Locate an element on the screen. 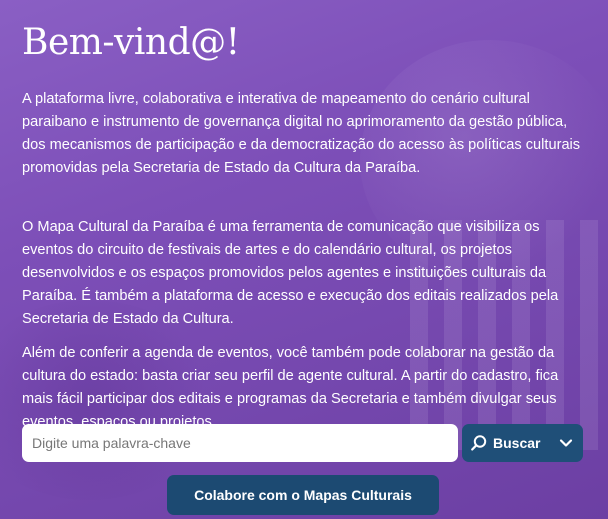  chevron-down-icon is located at coordinates (566, 443).